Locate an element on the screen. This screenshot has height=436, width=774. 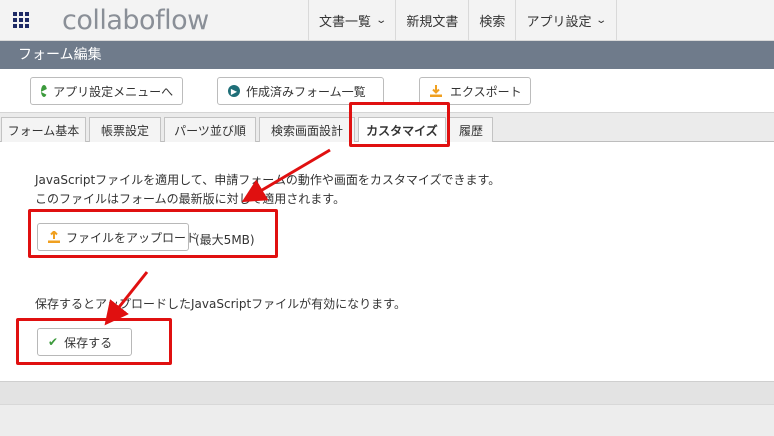
tab-report-settings: 帳票設定 is located at coordinates (125, 129).